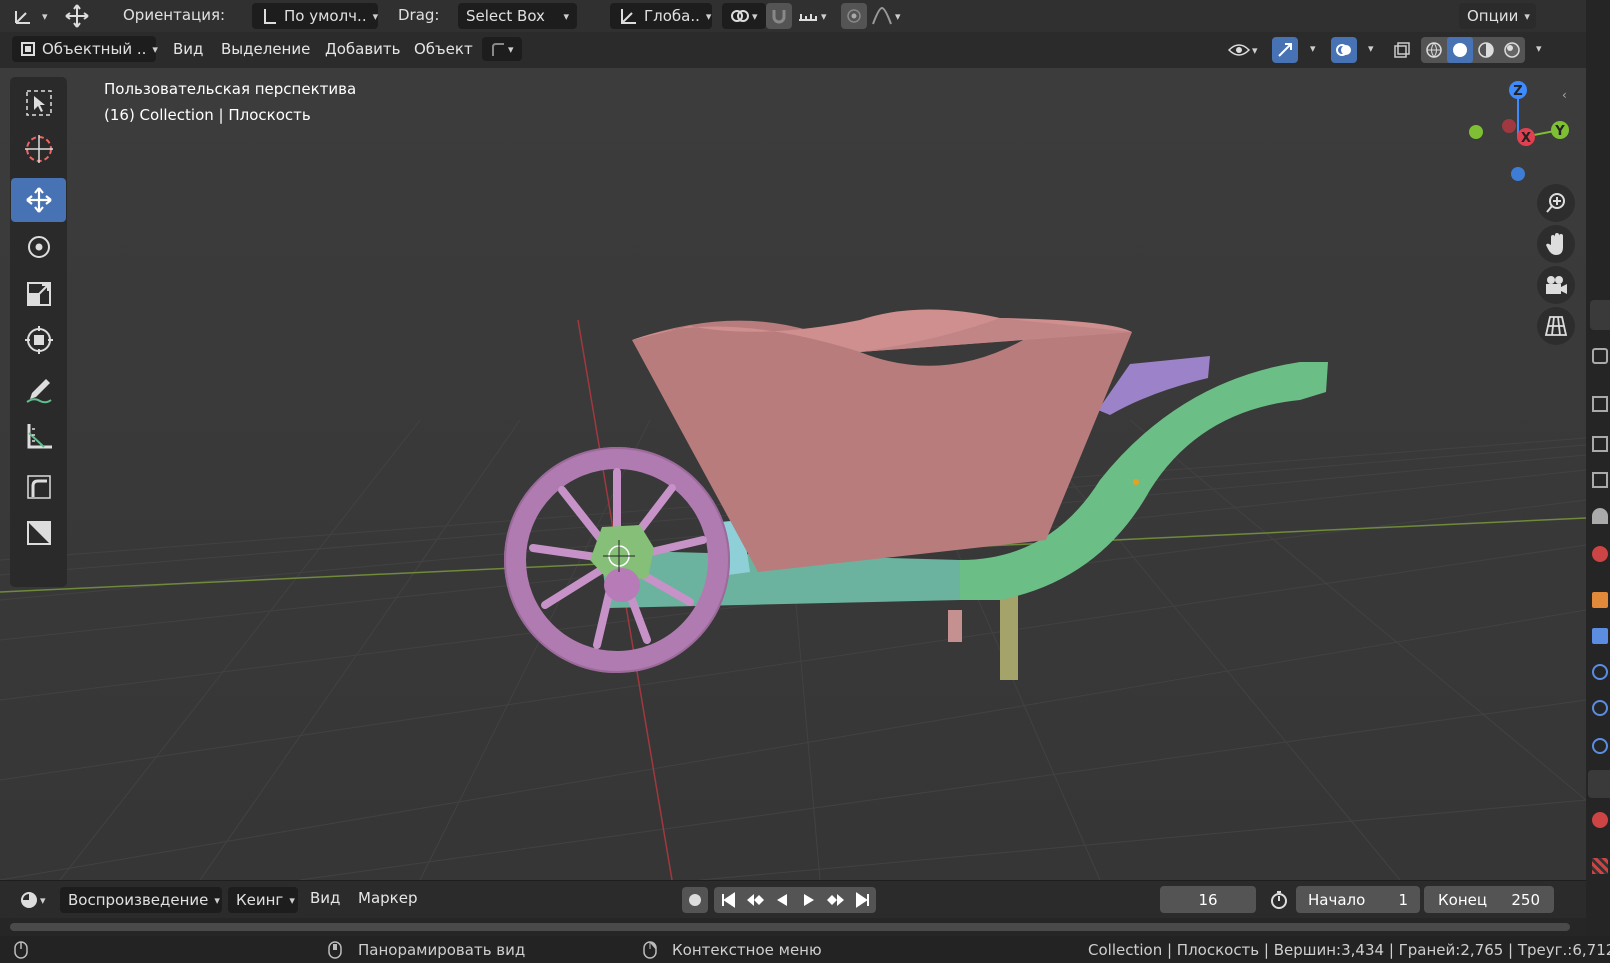 The image size is (1610, 963). What do you see at coordinates (517, 16) in the screenshot?
I see `drag-dropdown: Select Box ▾` at bounding box center [517, 16].